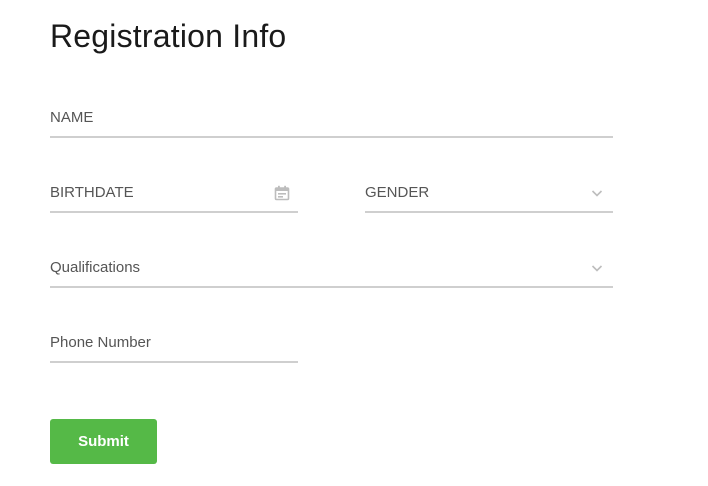  Describe the element at coordinates (331, 268) in the screenshot. I see `qualifications-select: Qualifications` at that location.